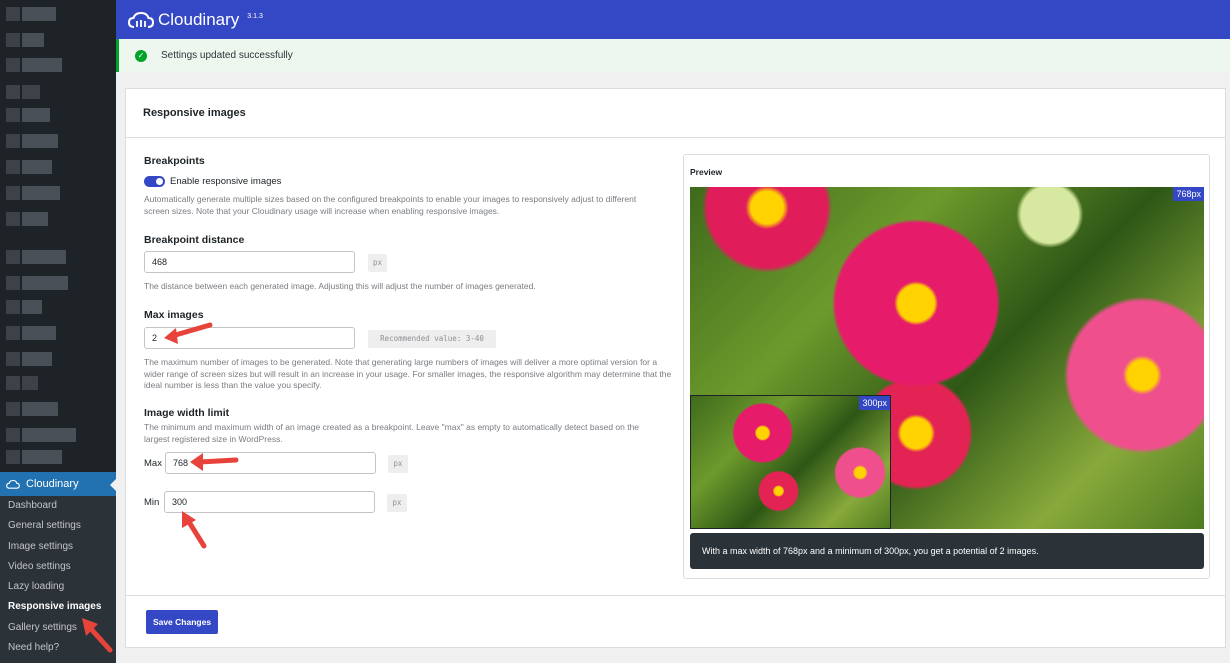 This screenshot has height=663, width=1230. Describe the element at coordinates (199, 19) in the screenshot. I see `brand-name: Cloudinary` at that location.